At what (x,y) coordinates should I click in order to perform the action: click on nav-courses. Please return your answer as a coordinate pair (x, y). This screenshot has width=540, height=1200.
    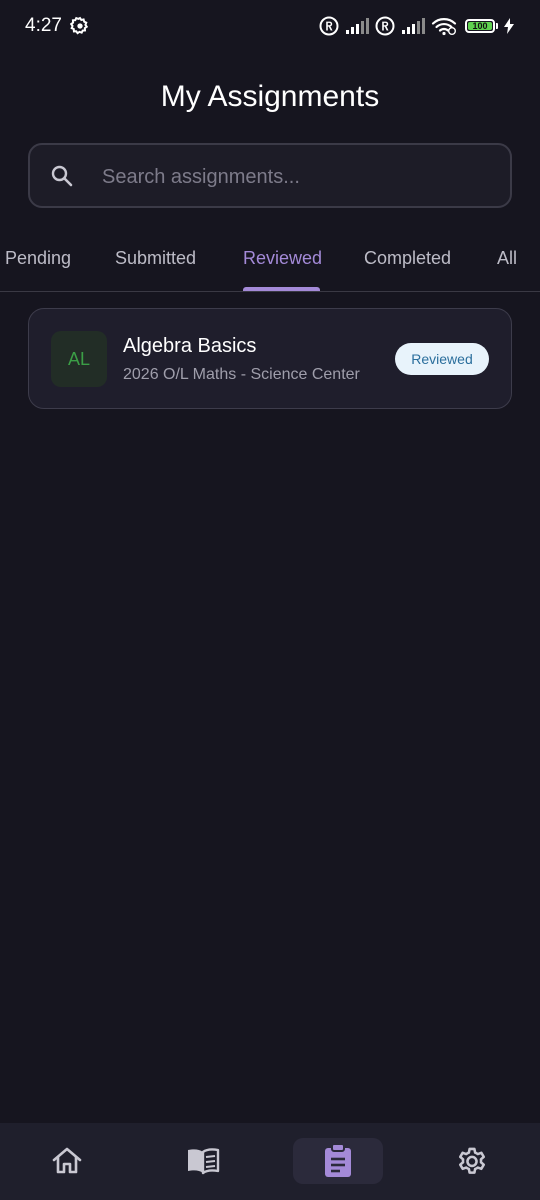
    Looking at the image, I should click on (203, 1161).